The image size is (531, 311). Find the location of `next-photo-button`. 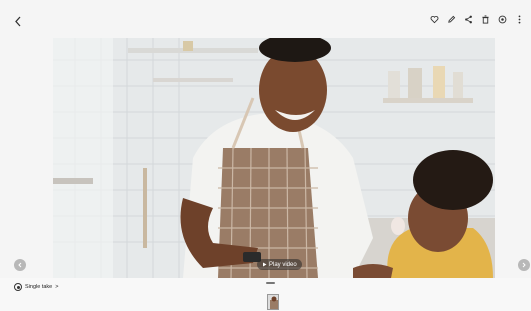

next-photo-button is located at coordinates (524, 265).